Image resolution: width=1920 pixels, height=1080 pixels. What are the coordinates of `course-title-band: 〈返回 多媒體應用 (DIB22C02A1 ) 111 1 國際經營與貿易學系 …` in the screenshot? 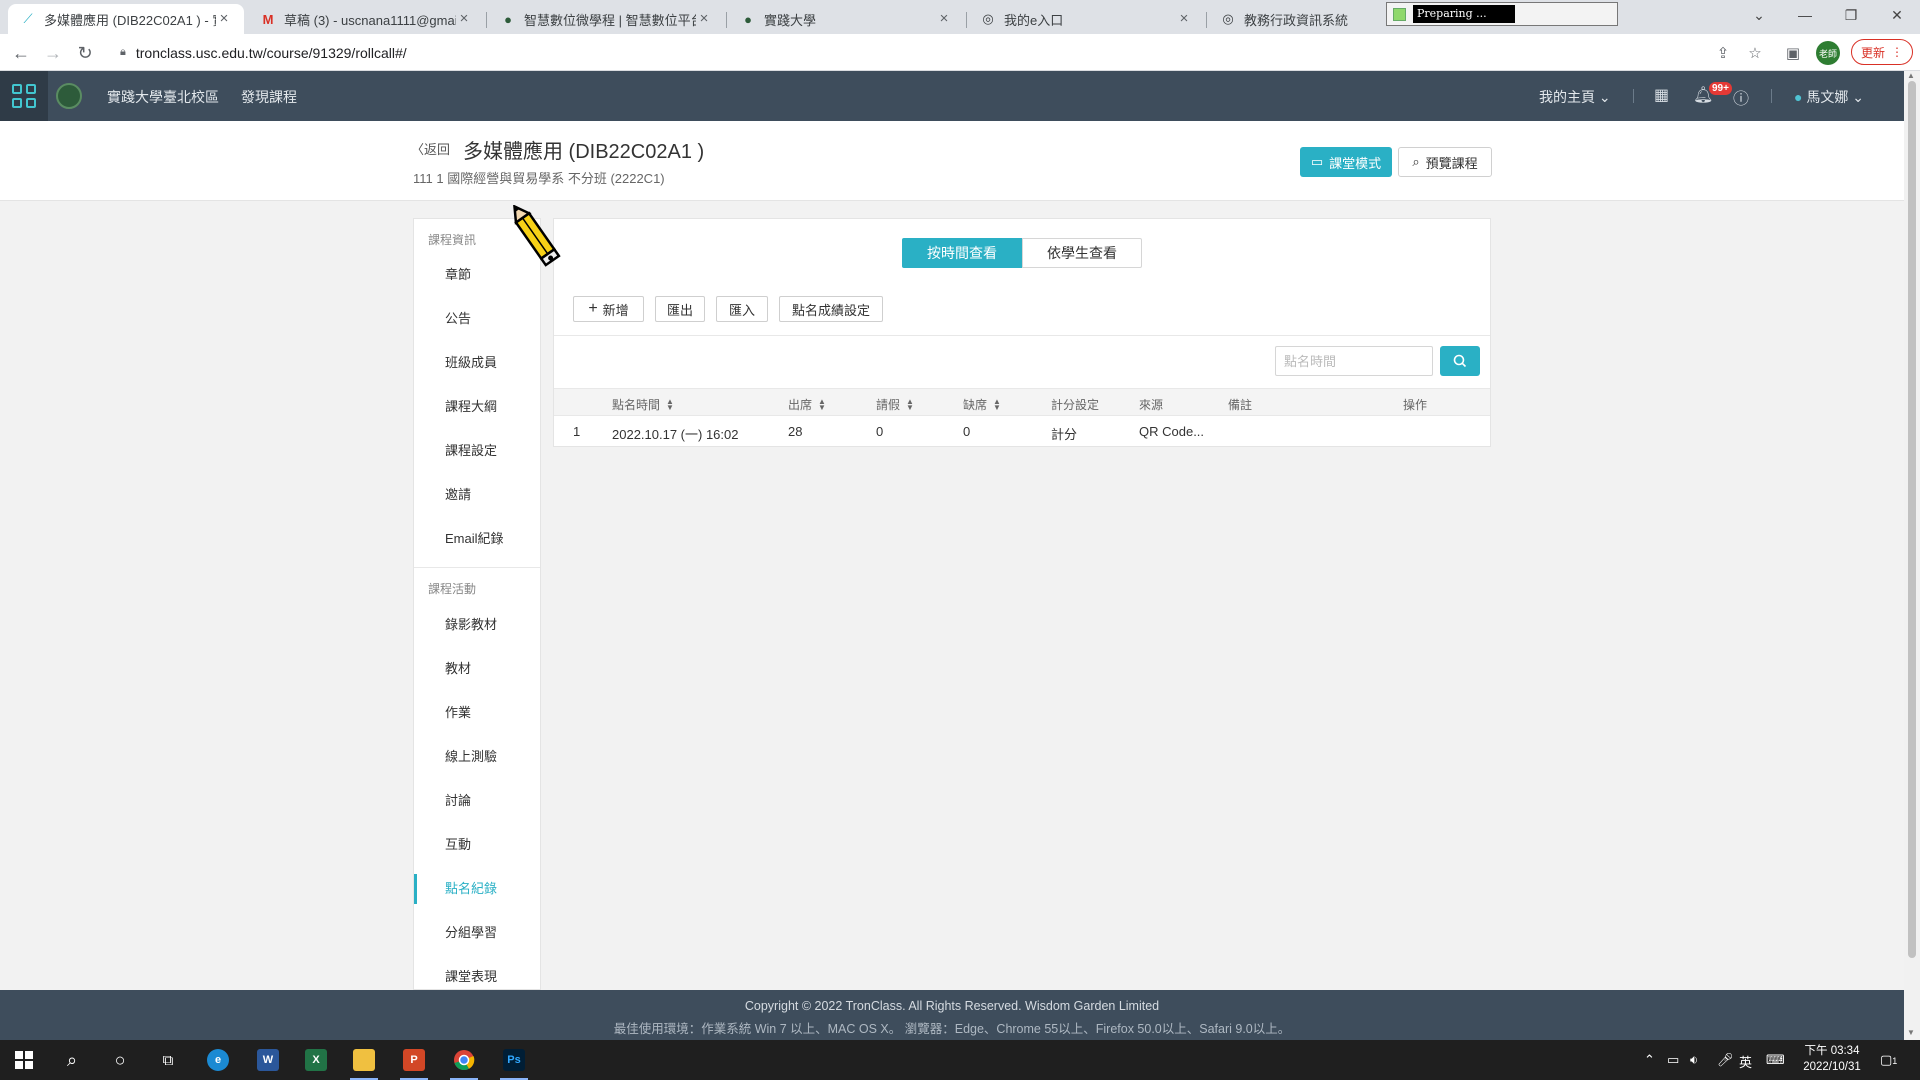 It's located at (952, 161).